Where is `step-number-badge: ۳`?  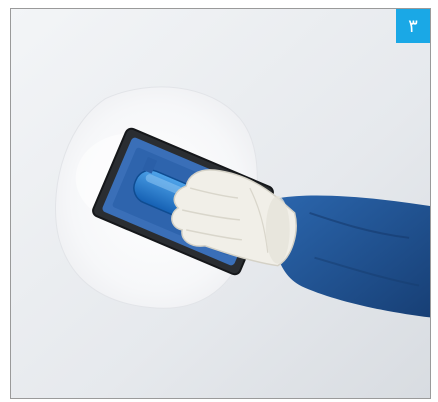 step-number-badge: ۳ is located at coordinates (413, 26).